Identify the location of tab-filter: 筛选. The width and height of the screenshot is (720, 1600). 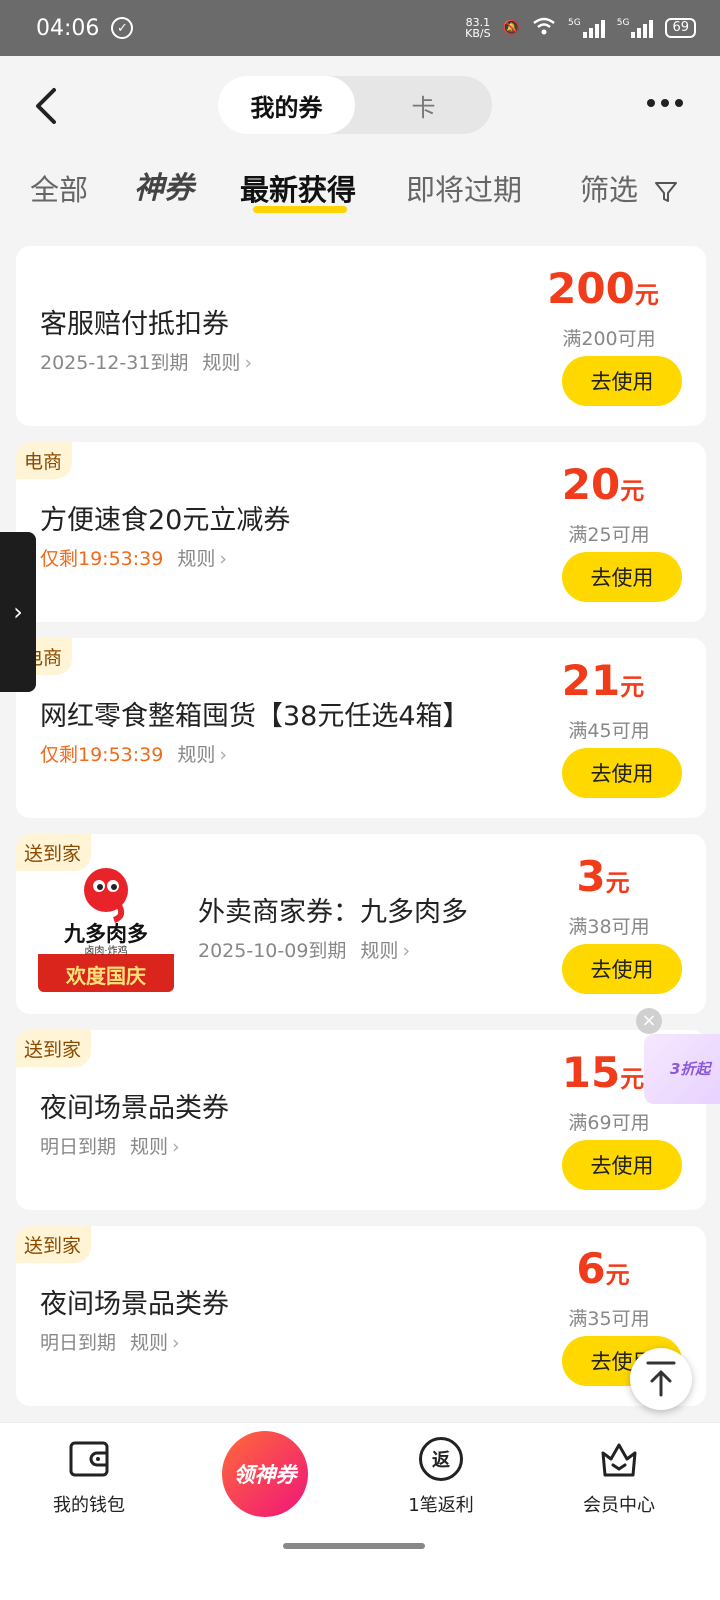
(629, 188).